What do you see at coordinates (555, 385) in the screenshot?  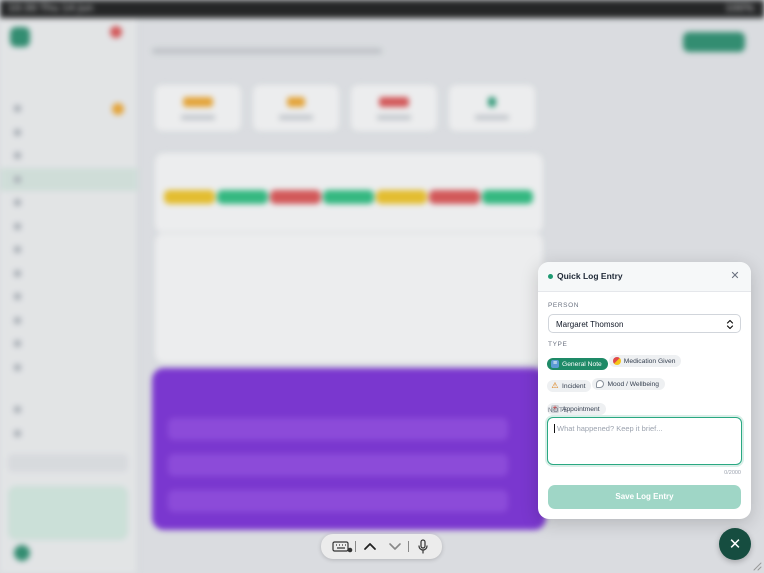 I see `warning-icon: ⚠` at bounding box center [555, 385].